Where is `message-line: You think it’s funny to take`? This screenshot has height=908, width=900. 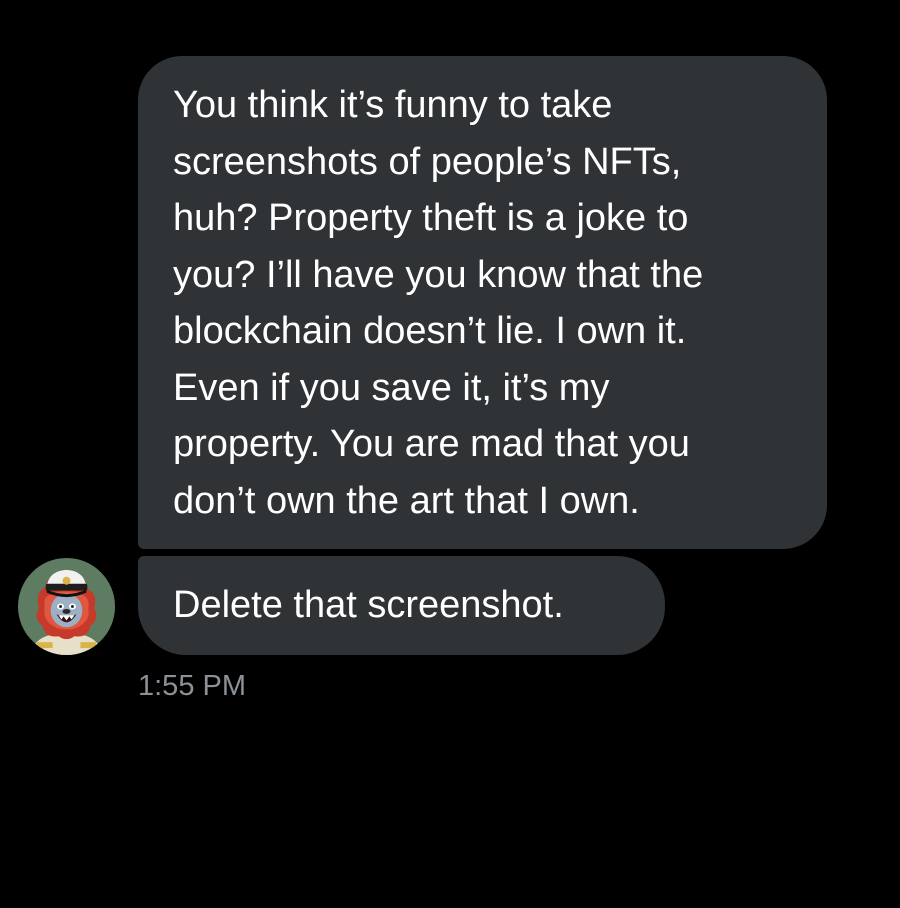 message-line: You think it’s funny to take is located at coordinates (393, 105).